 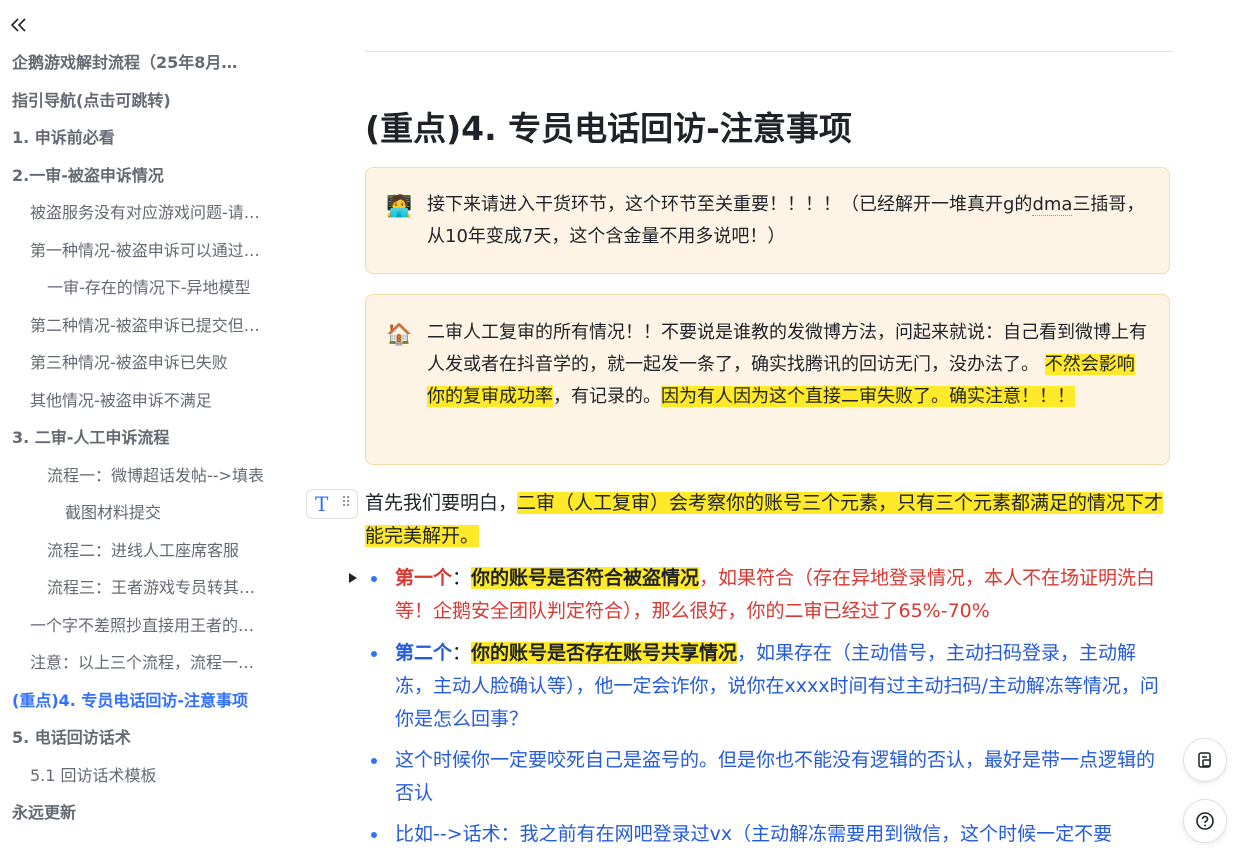 What do you see at coordinates (150, 551) in the screenshot?
I see `toc-item: 流程二：进线人工座席客服` at bounding box center [150, 551].